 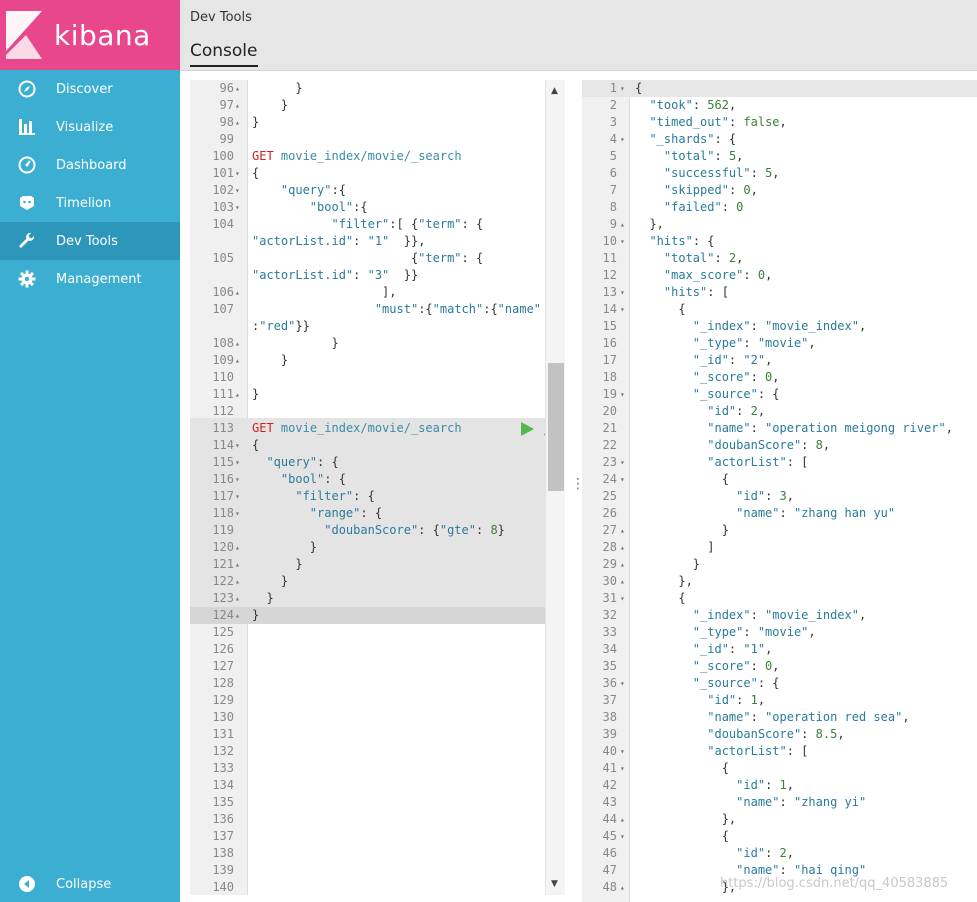 I want to click on output-line: 20 "id": 2,, so click(x=779, y=411).